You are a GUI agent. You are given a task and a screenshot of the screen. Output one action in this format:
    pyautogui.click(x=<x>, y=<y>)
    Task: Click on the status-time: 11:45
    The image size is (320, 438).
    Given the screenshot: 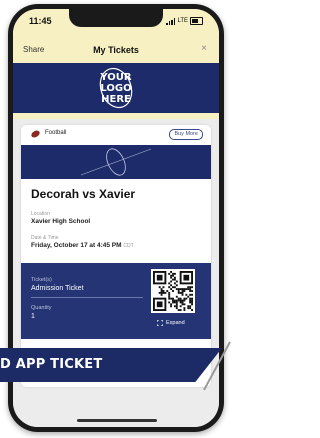 What is the action you would take?
    pyautogui.click(x=40, y=21)
    